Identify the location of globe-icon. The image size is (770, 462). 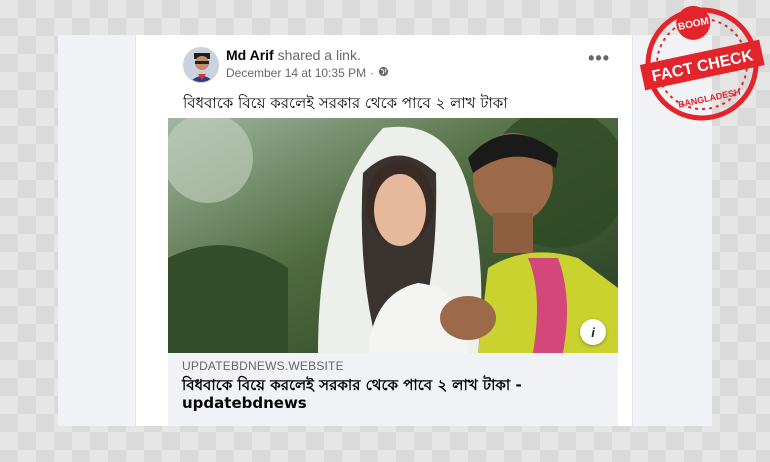
(383, 73).